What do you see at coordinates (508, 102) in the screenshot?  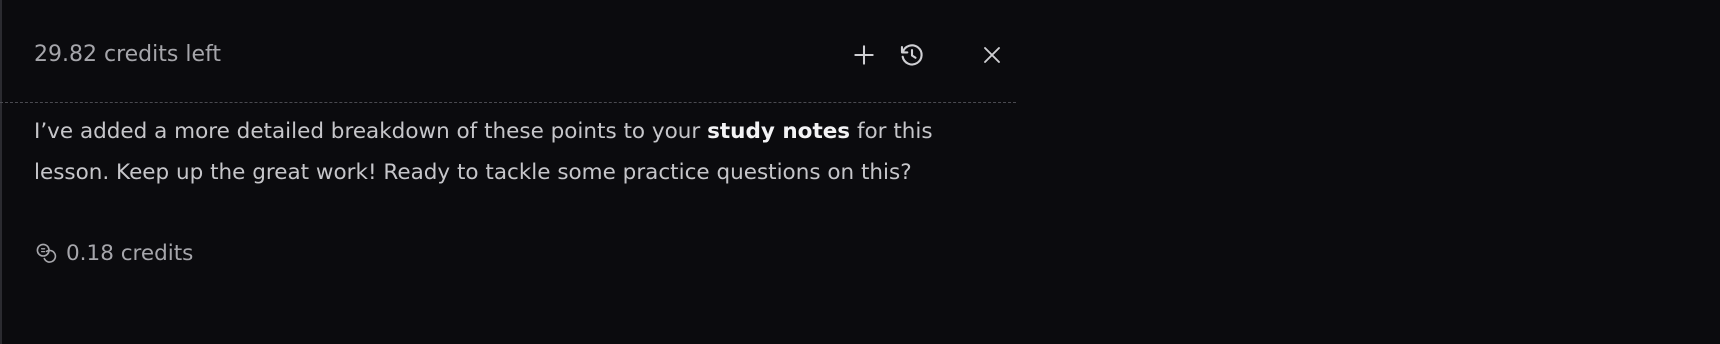 I see `header-divider` at bounding box center [508, 102].